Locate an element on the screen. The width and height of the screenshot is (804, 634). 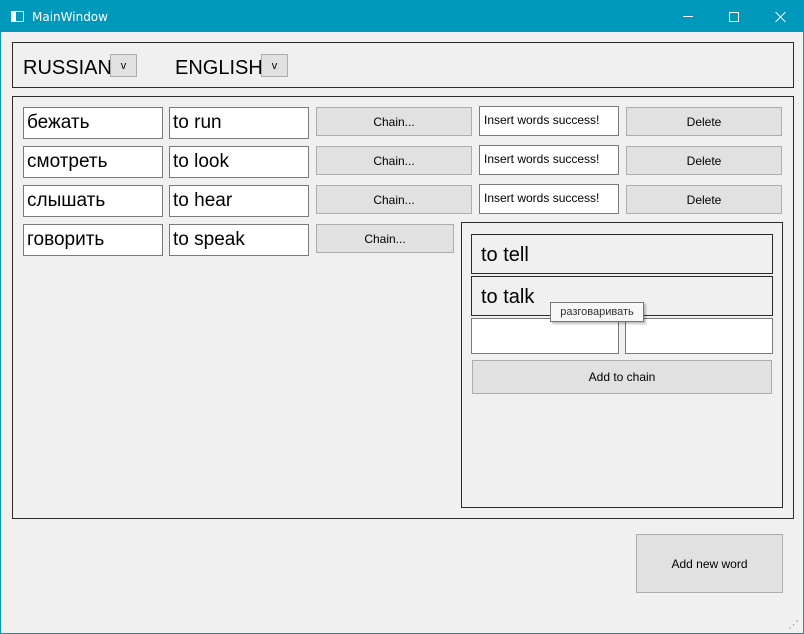
english-word-field: to hear is located at coordinates (239, 201).